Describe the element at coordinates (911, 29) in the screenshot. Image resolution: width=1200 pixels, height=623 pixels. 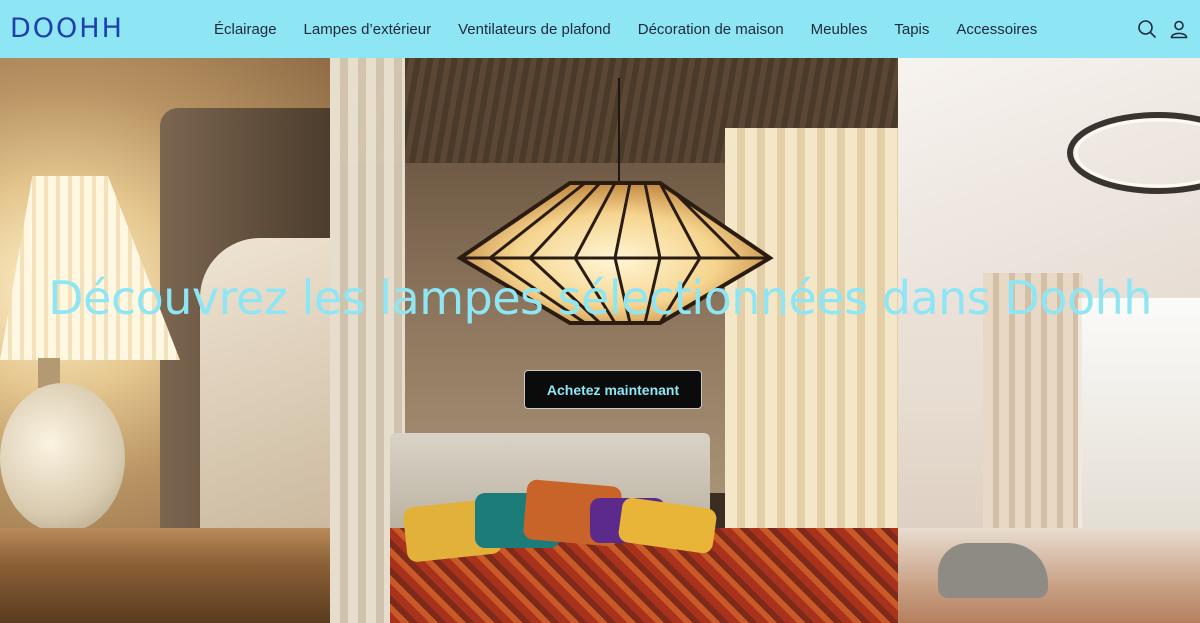
I see `nav-item-tapis: Tapis` at that location.